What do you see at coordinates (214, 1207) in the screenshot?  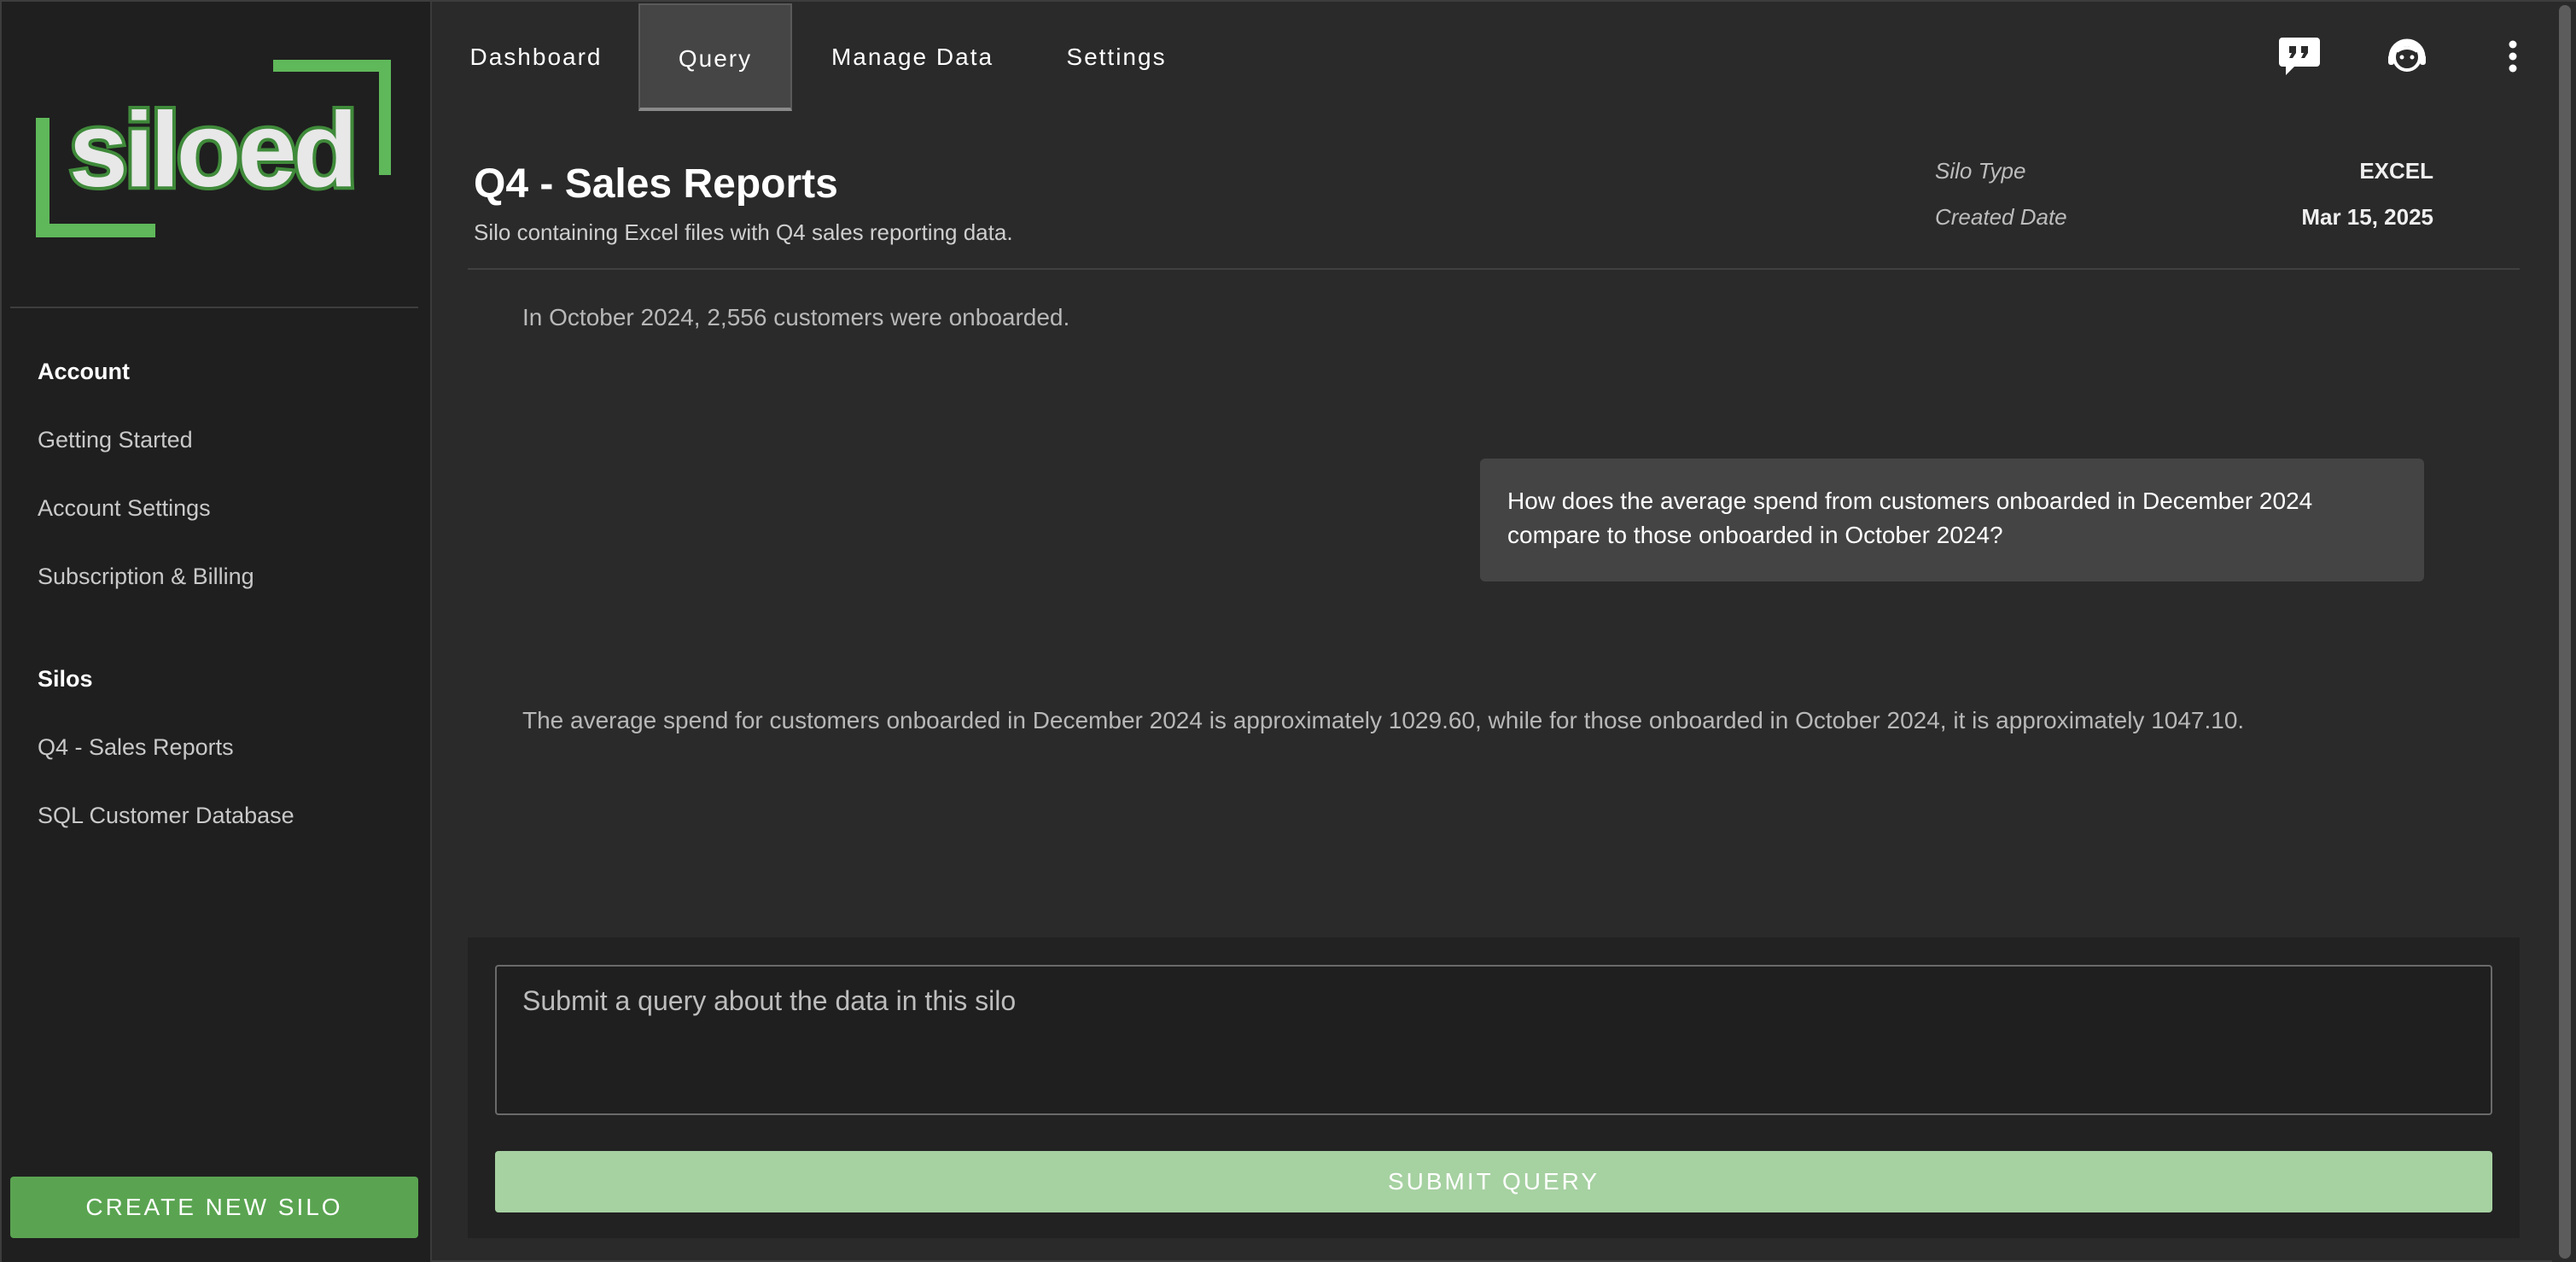 I see `create-new-silo-button: CREATE NEW SILO` at bounding box center [214, 1207].